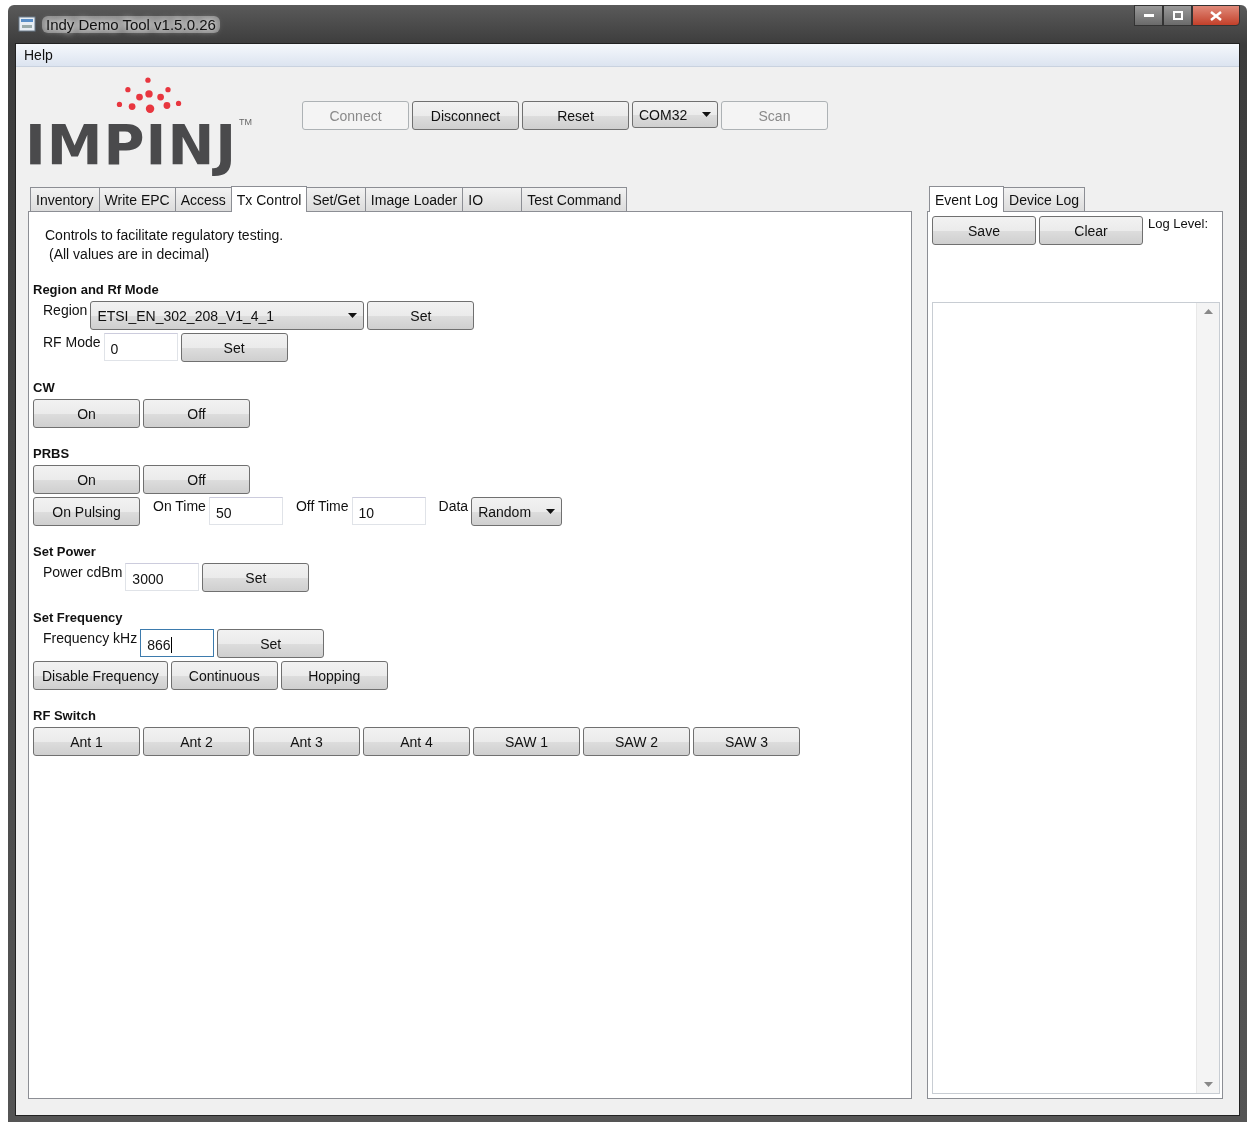  I want to click on description-text: Controls to facilitate regulatory testing., so click(165, 235).